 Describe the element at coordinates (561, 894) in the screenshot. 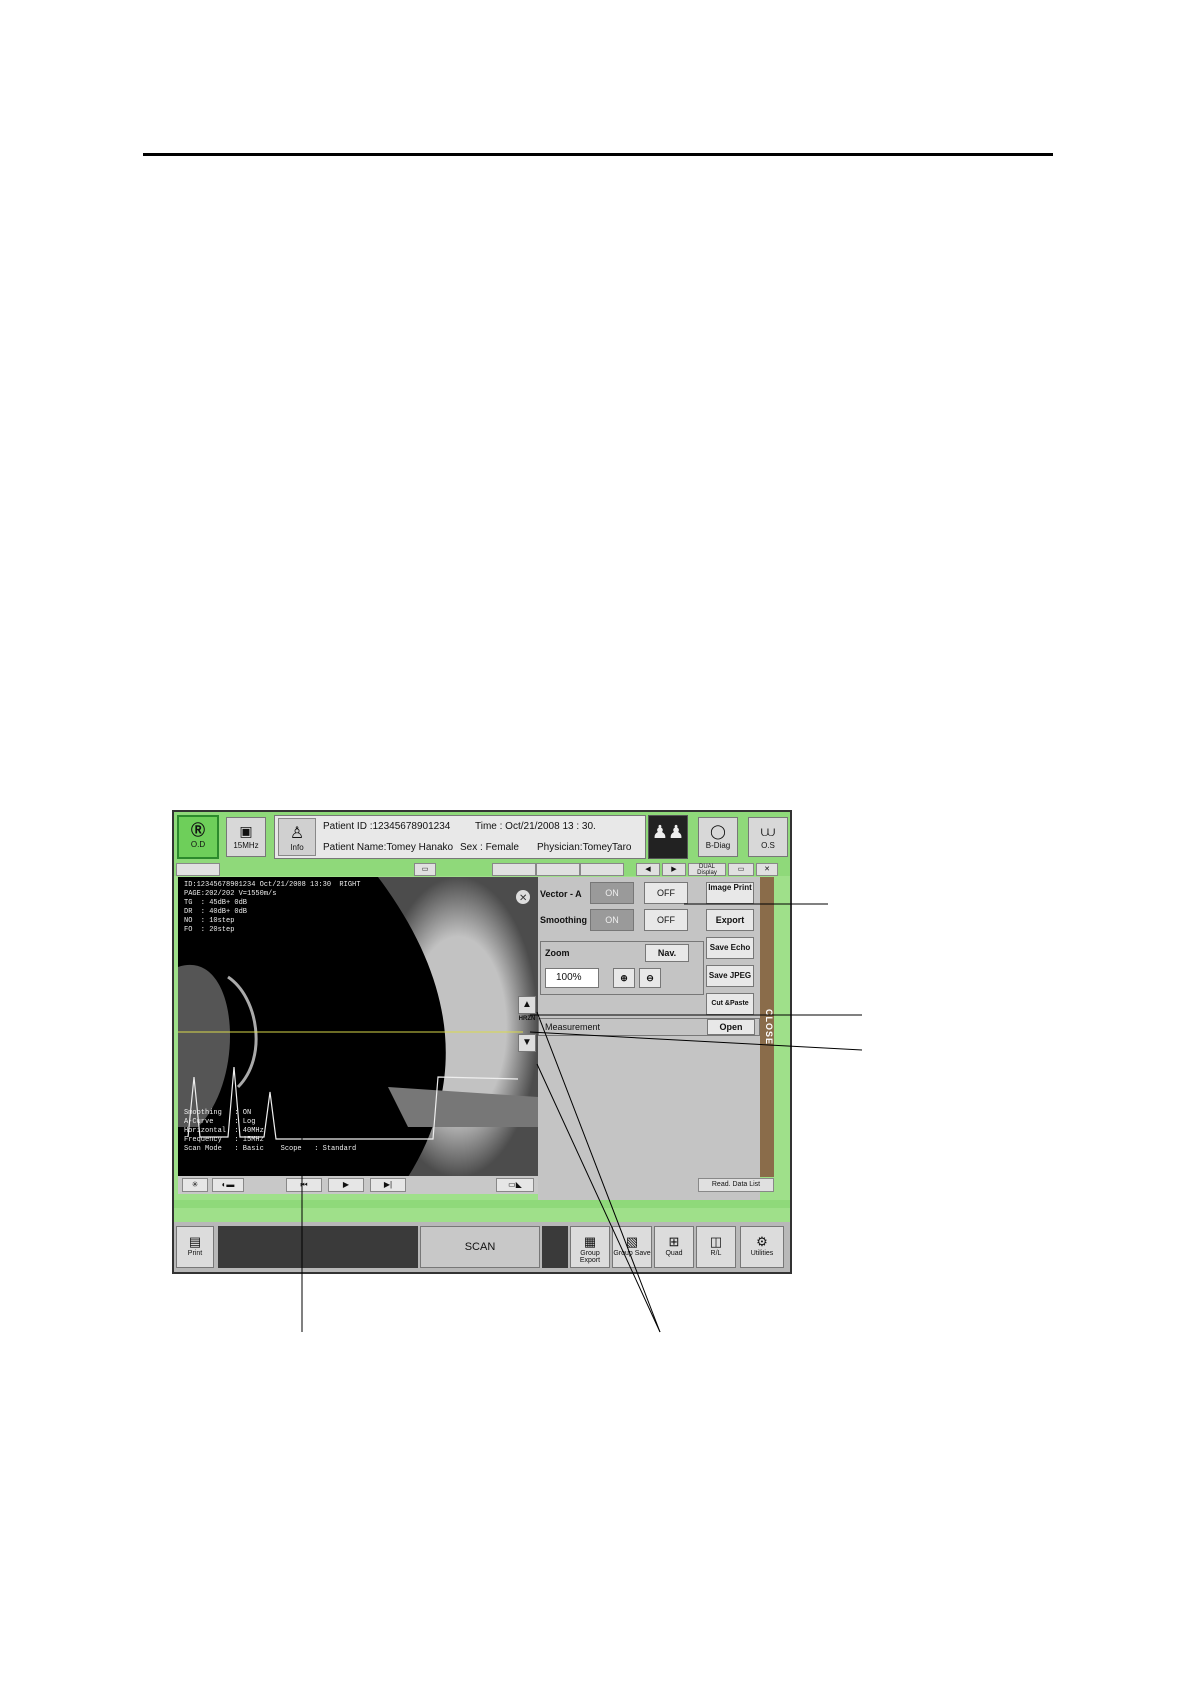

I see `vector-a-label: Vector - A` at that location.